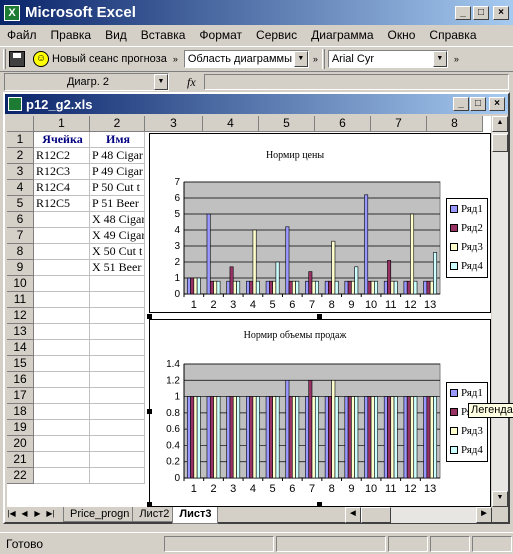 This screenshot has height=554, width=513. What do you see at coordinates (467, 227) in the screenshot?
I see `legend-entry: Ряд2` at bounding box center [467, 227].